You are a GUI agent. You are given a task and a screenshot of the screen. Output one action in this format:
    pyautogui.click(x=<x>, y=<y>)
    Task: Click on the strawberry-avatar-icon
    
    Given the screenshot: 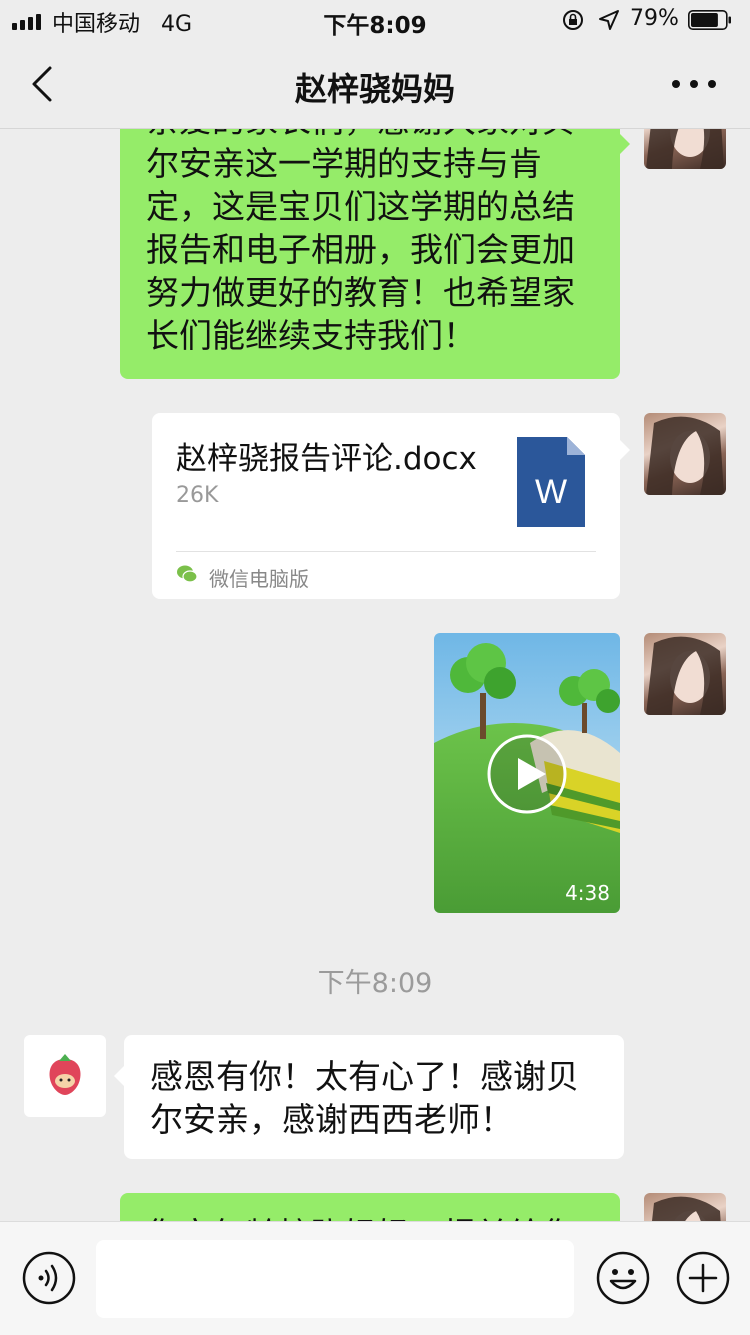 What is the action you would take?
    pyautogui.click(x=65, y=1074)
    